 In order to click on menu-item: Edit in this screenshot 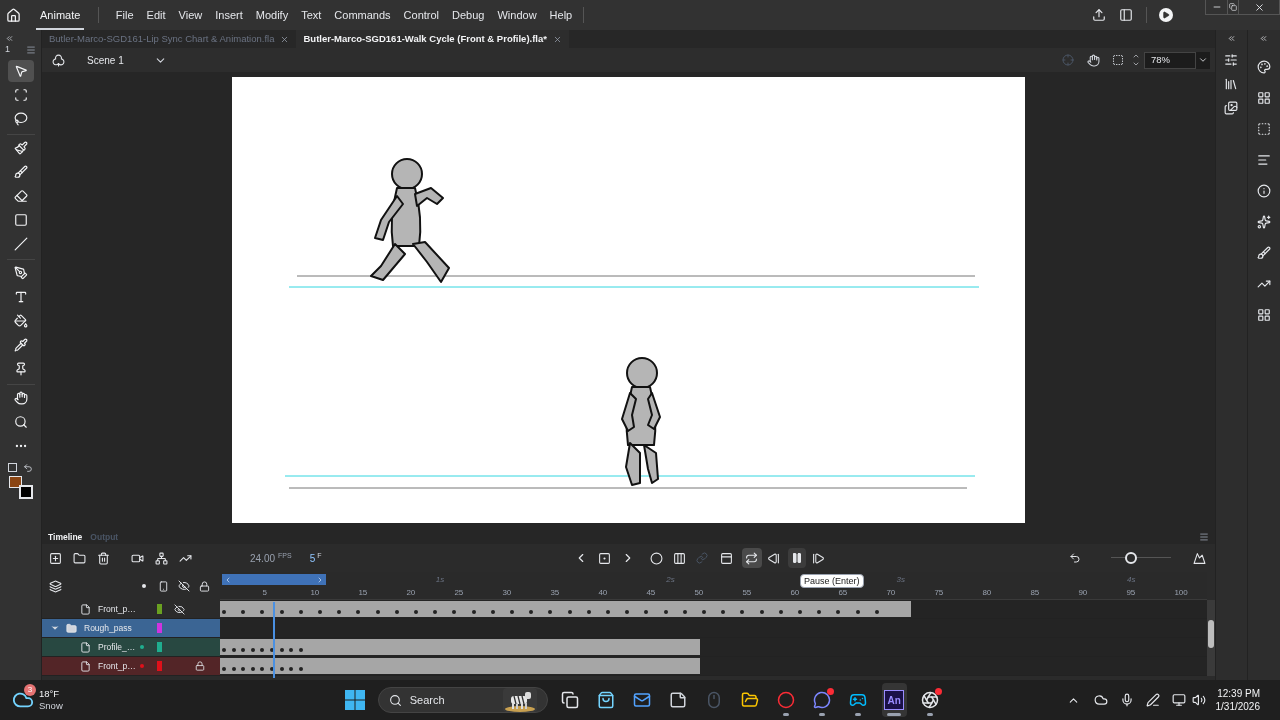, I will do `click(156, 15)`.